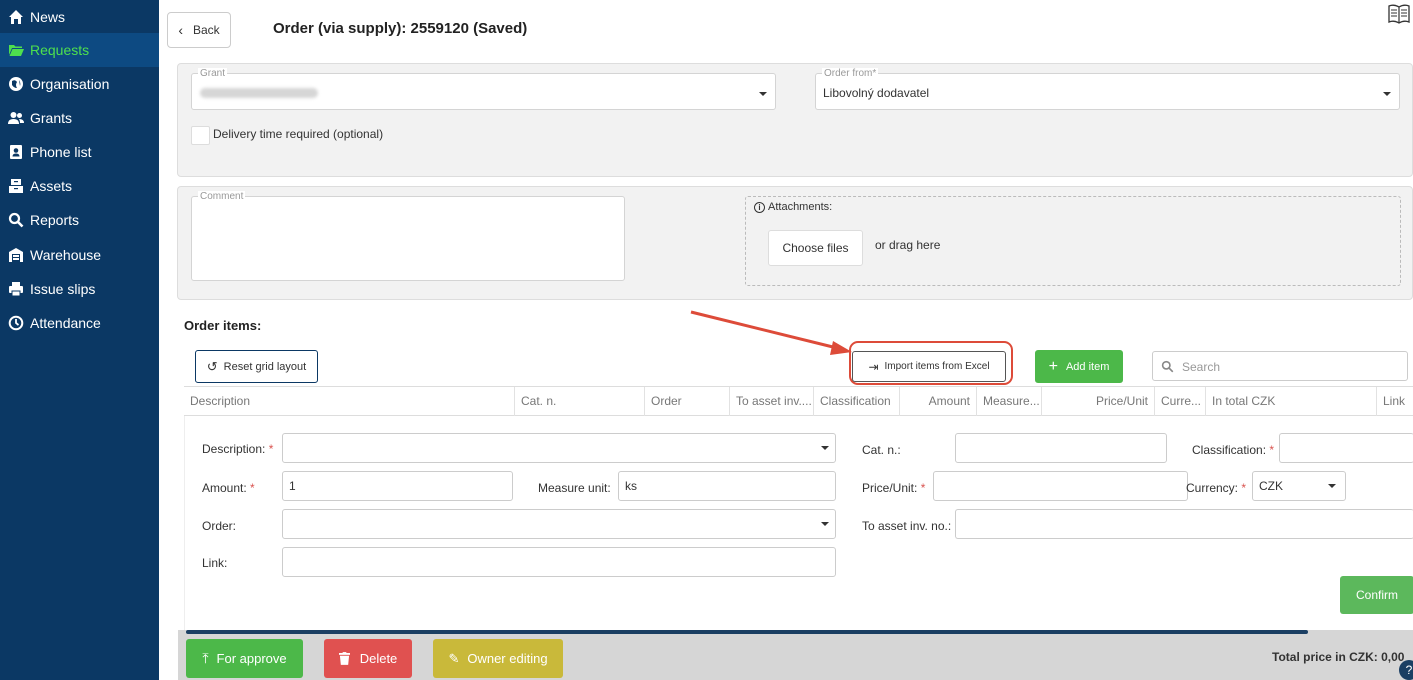 The image size is (1413, 680). What do you see at coordinates (857, 401) in the screenshot?
I see `column-classification: Classification` at bounding box center [857, 401].